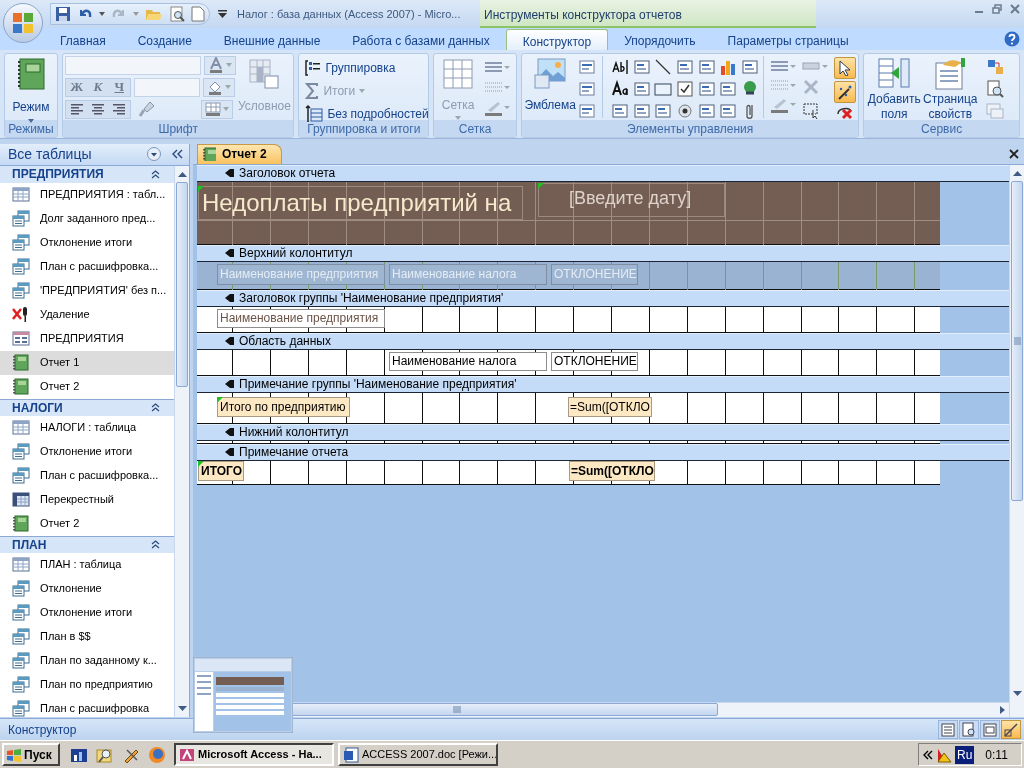 The image size is (1024, 768). What do you see at coordinates (283, 406) in the screenshot?
I see `total-label: Итого по предприятию` at bounding box center [283, 406].